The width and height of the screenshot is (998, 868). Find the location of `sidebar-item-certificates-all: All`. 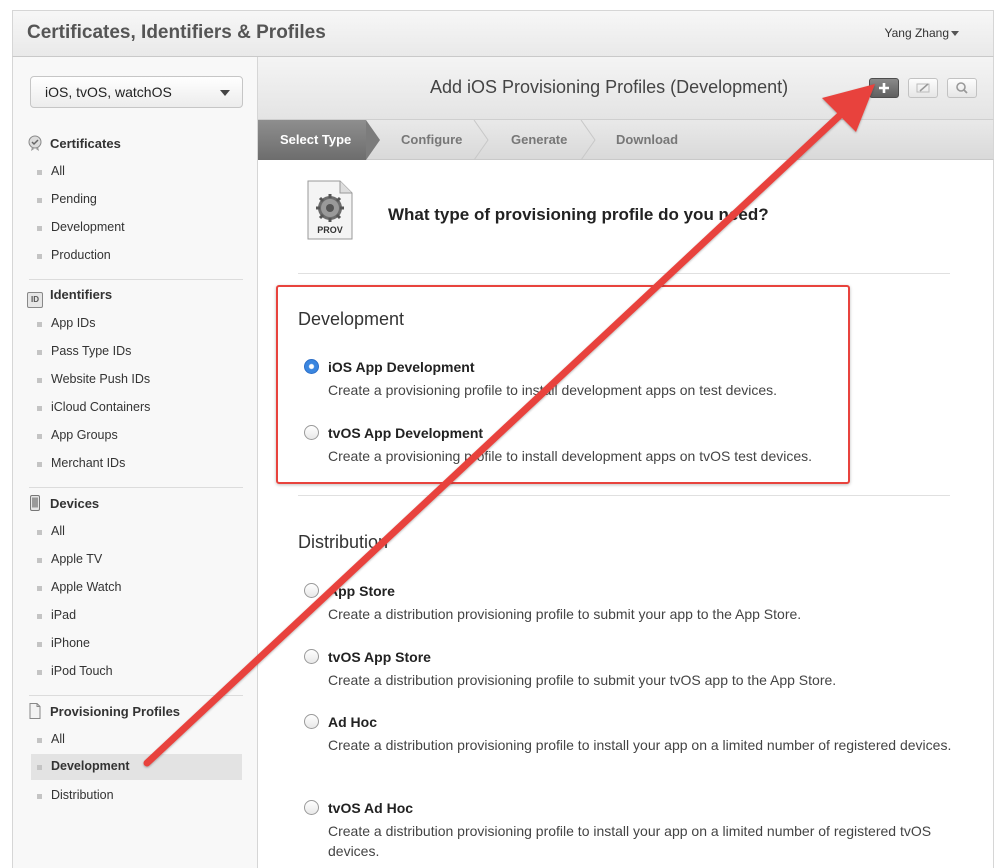

sidebar-item-certificates-all: All is located at coordinates (51, 171).